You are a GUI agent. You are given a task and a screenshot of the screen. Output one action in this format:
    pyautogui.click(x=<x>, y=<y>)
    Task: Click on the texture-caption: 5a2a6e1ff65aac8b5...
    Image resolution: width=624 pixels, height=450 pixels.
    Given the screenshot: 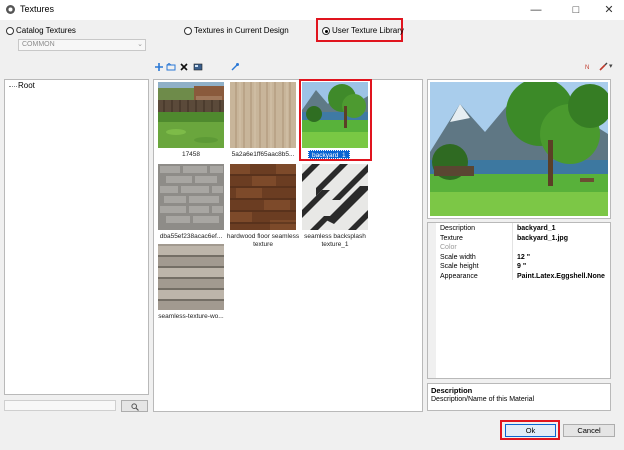 What is the action you would take?
    pyautogui.click(x=263, y=154)
    